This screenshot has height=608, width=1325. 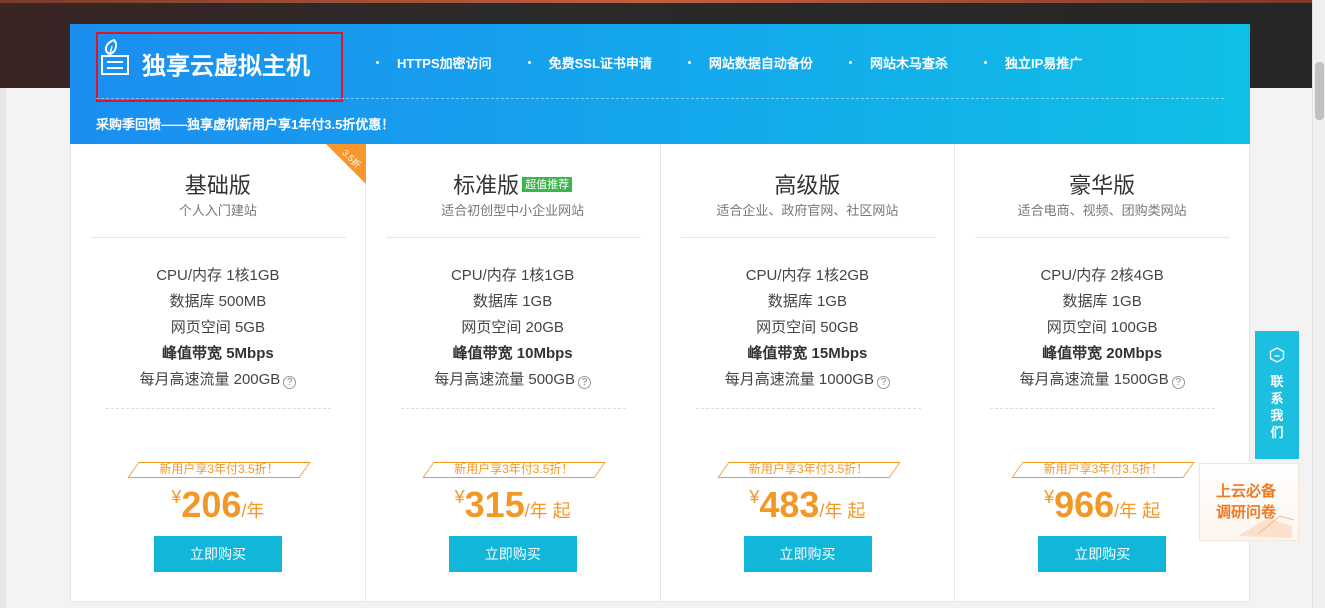 I want to click on plan-name: 高级版, so click(x=808, y=184).